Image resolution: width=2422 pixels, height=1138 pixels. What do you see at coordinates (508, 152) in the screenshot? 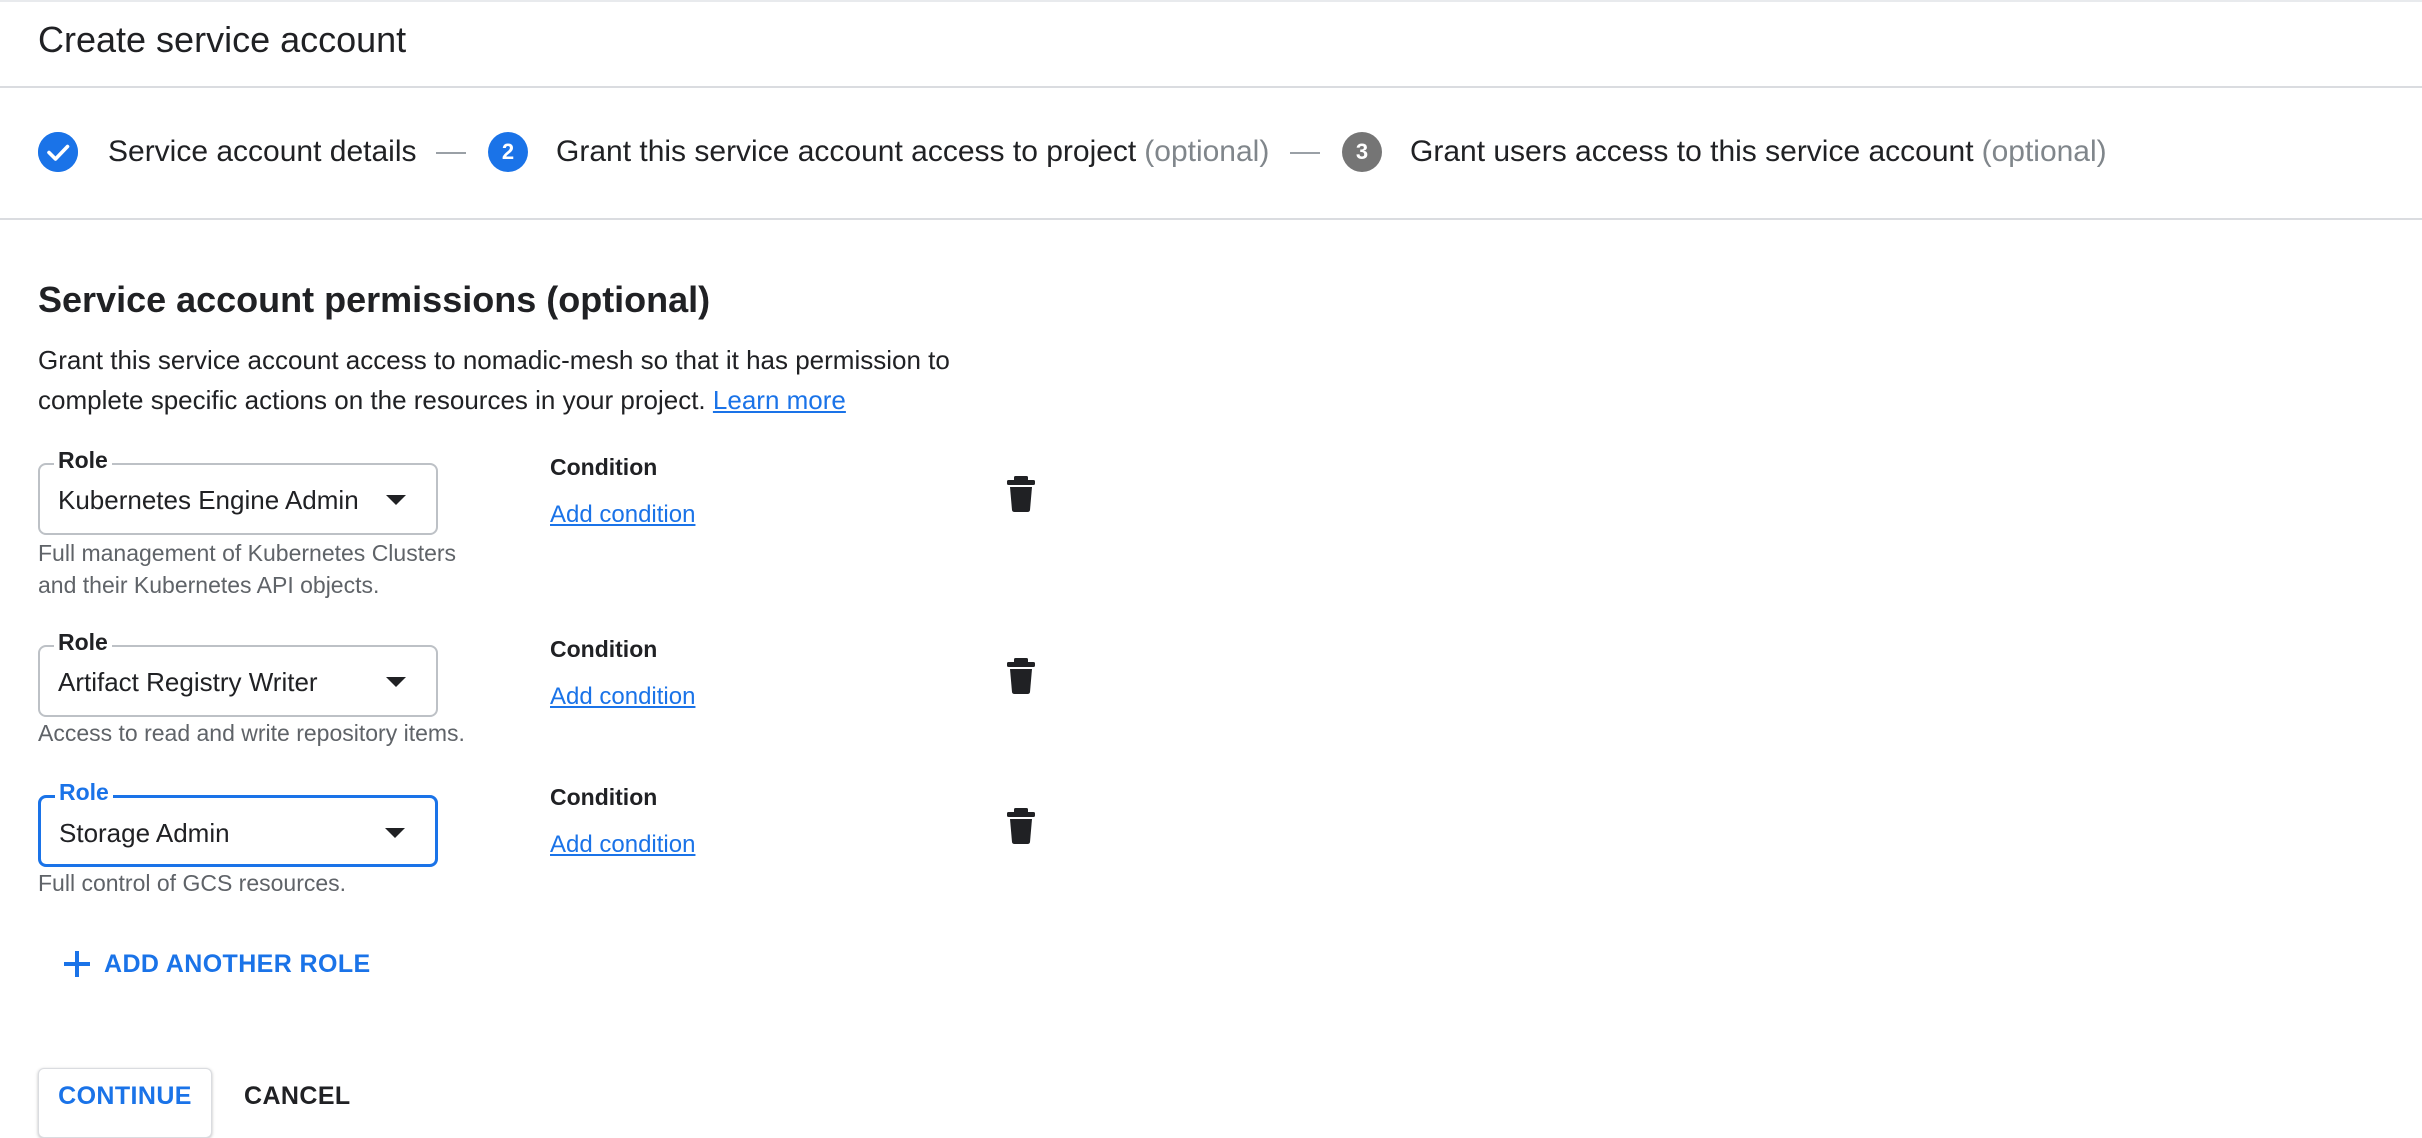
I see `step-number: 2` at bounding box center [508, 152].